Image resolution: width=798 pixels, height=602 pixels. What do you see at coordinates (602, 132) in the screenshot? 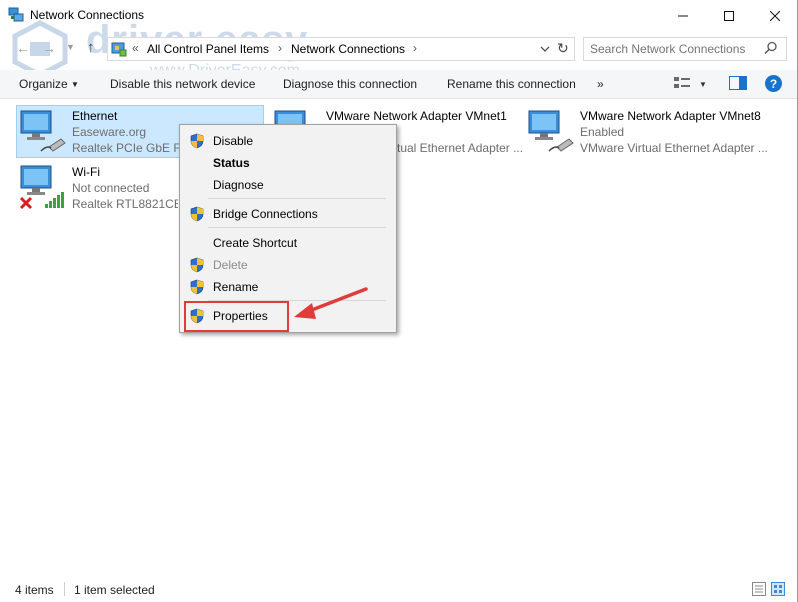
I see `connection-status: Enabled` at bounding box center [602, 132].